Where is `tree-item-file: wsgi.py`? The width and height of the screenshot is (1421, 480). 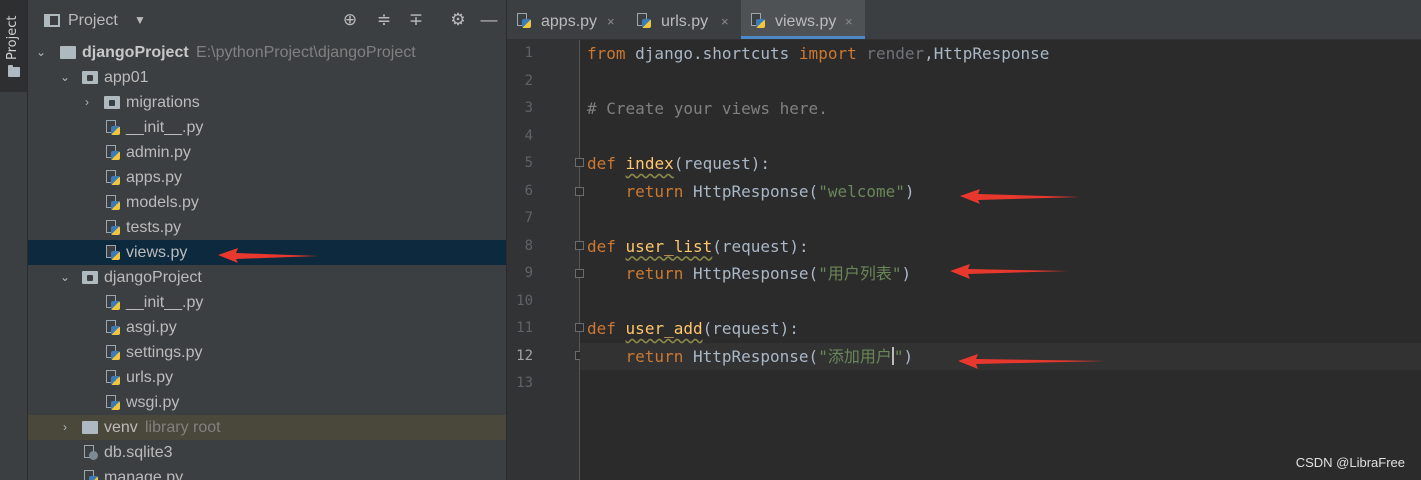
tree-item-file: wsgi.py is located at coordinates (267, 402).